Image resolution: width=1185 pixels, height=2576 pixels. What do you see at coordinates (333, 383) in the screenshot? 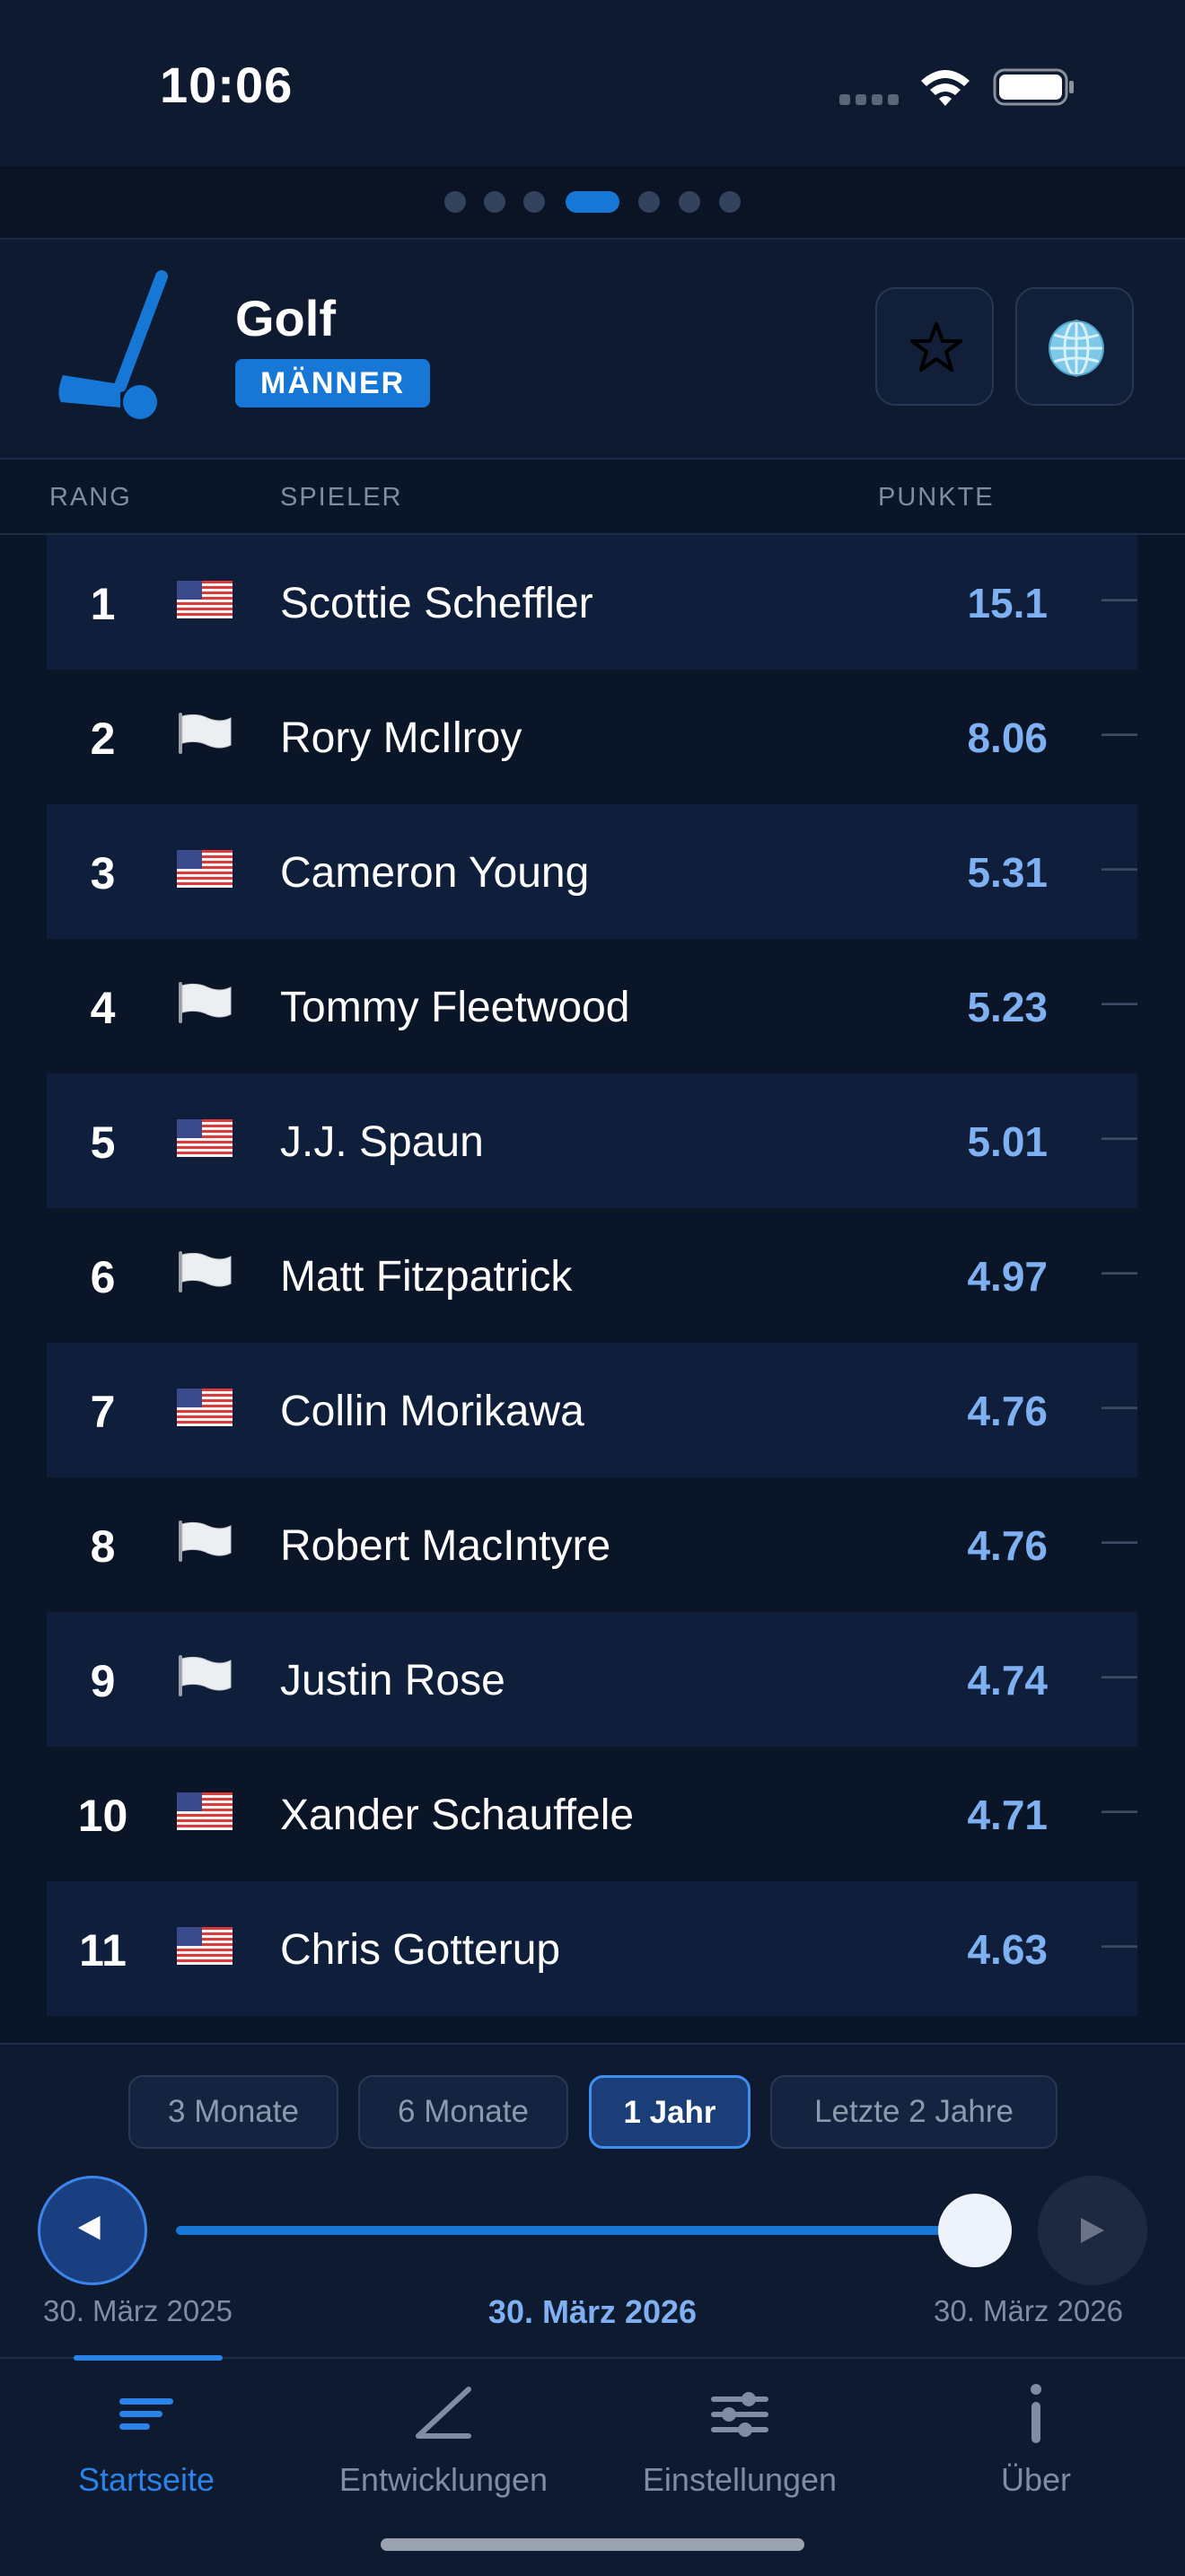
I see `category-badge: MÄNNER` at bounding box center [333, 383].